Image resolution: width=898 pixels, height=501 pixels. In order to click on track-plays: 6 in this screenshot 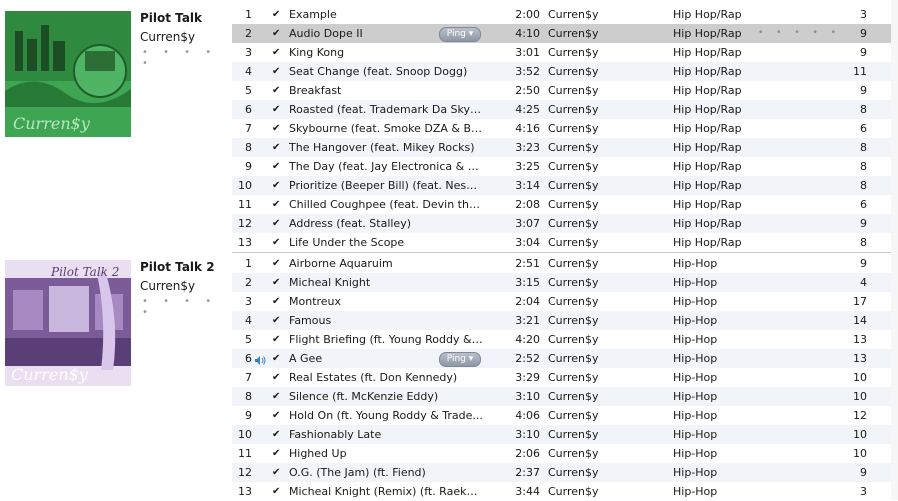, I will do `click(863, 204)`.